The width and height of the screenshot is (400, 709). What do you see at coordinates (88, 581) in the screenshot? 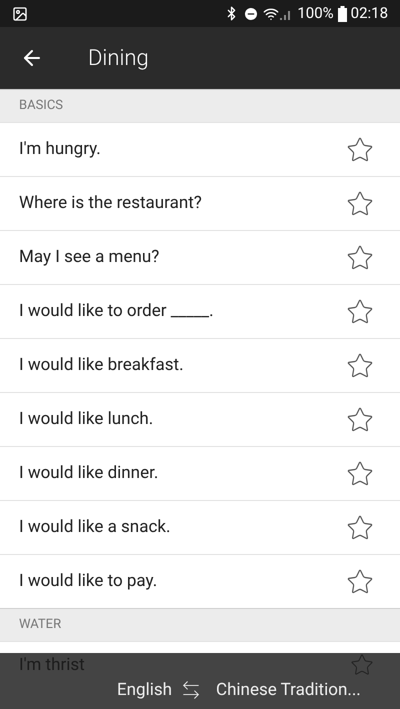
I see `phrase-text: I would like to pay.` at bounding box center [88, 581].